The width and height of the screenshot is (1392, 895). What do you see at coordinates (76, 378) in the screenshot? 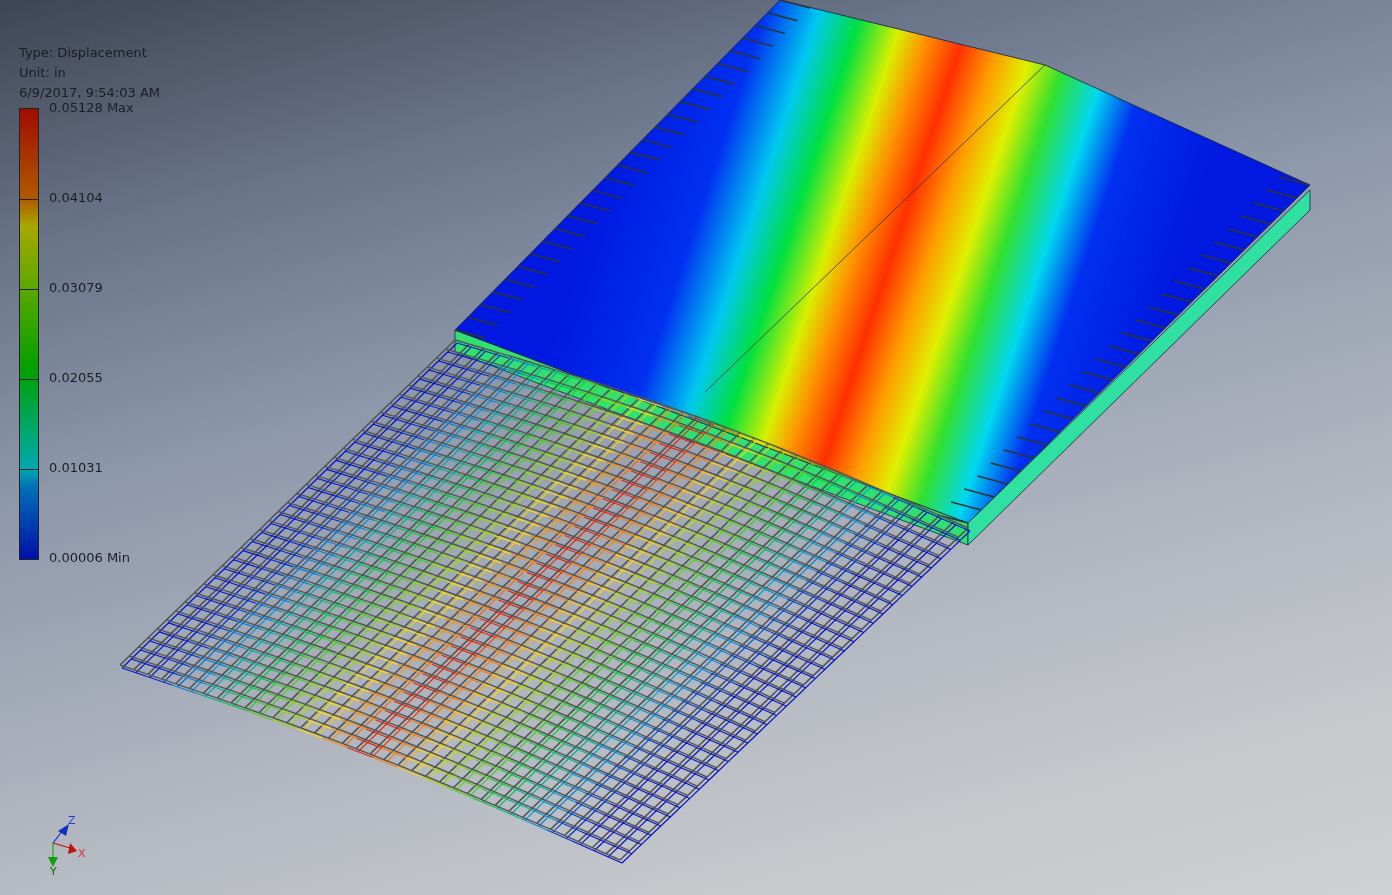
I see `scale-value: 0.02055` at bounding box center [76, 378].